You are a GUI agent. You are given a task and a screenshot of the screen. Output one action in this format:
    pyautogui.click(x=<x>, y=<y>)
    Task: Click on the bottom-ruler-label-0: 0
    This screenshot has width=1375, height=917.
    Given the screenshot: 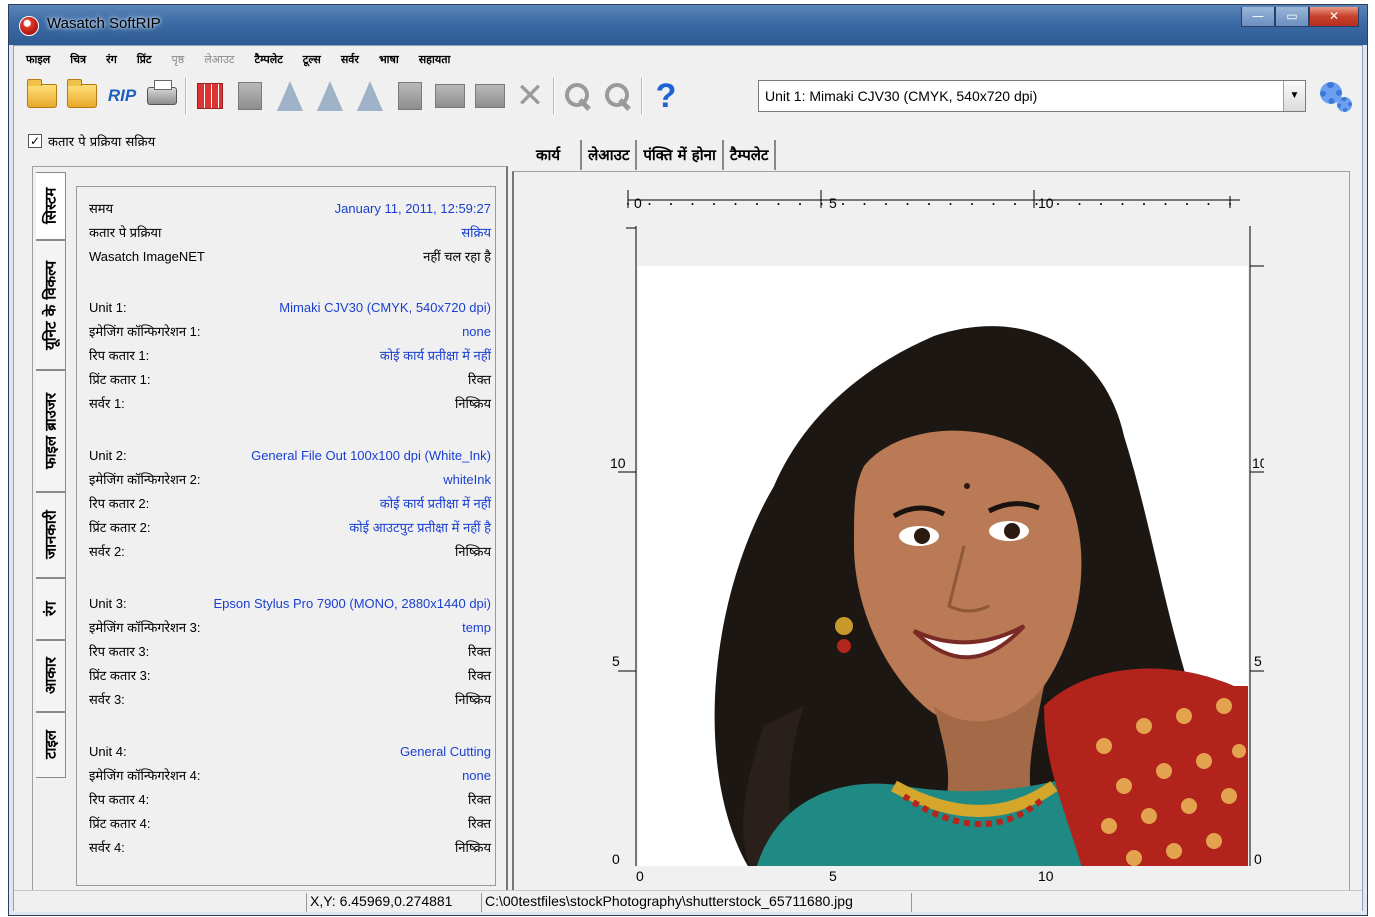 What is the action you would take?
    pyautogui.click(x=640, y=876)
    